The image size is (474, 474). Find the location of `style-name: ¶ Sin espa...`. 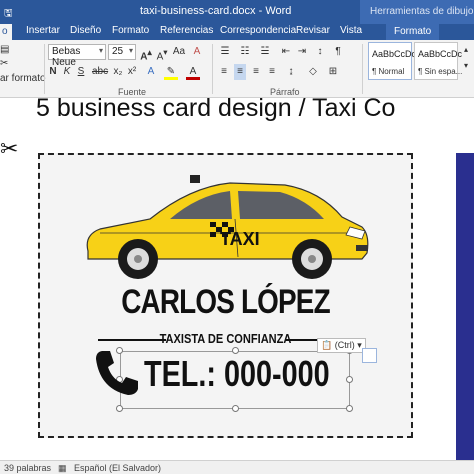

style-name: ¶ Sin espa... is located at coordinates (440, 71).